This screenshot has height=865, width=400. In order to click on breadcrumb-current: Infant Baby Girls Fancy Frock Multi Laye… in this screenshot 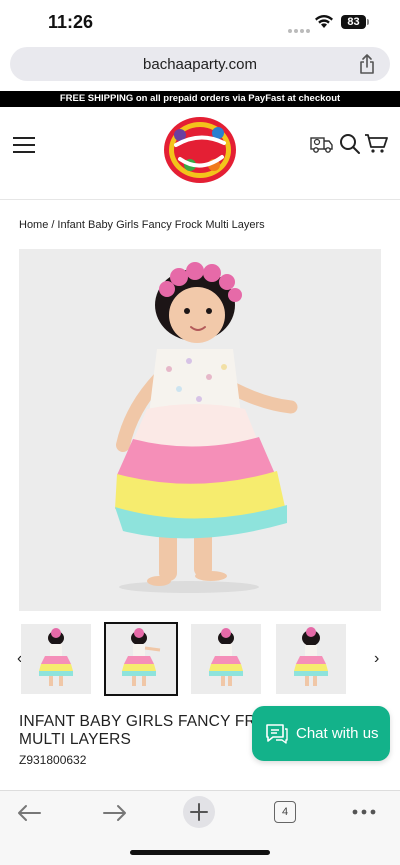, I will do `click(161, 225)`.